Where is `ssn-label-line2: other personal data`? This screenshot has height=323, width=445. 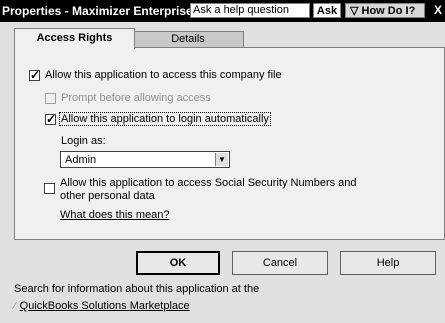
ssn-label-line2: other personal data is located at coordinates (107, 196).